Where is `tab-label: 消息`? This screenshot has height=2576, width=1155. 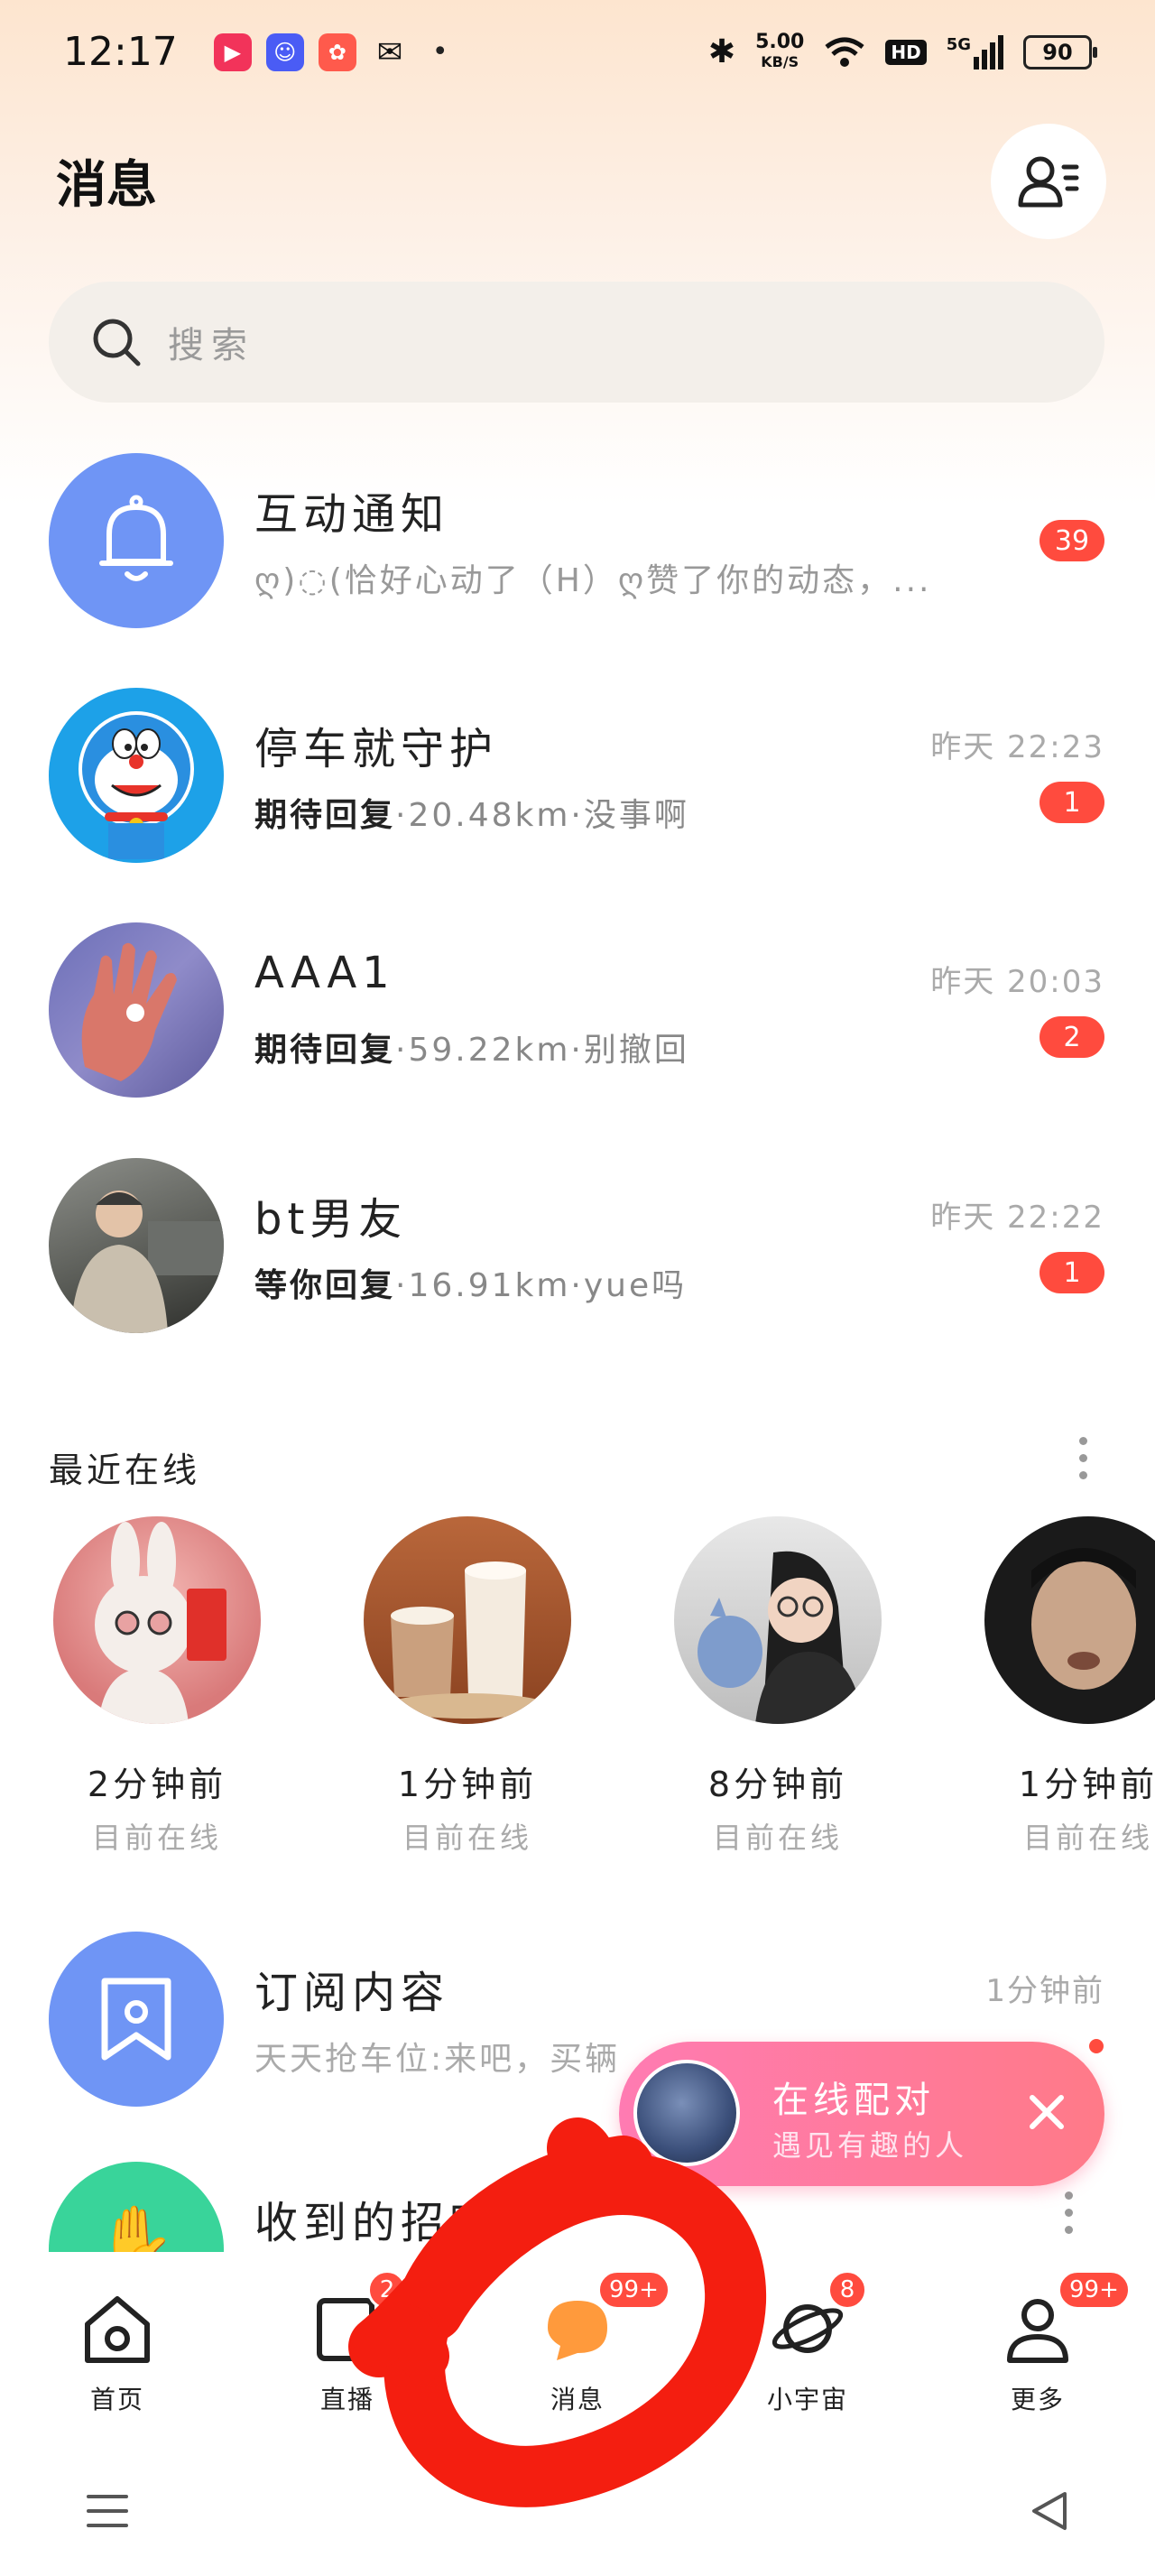 tab-label: 消息 is located at coordinates (577, 2399).